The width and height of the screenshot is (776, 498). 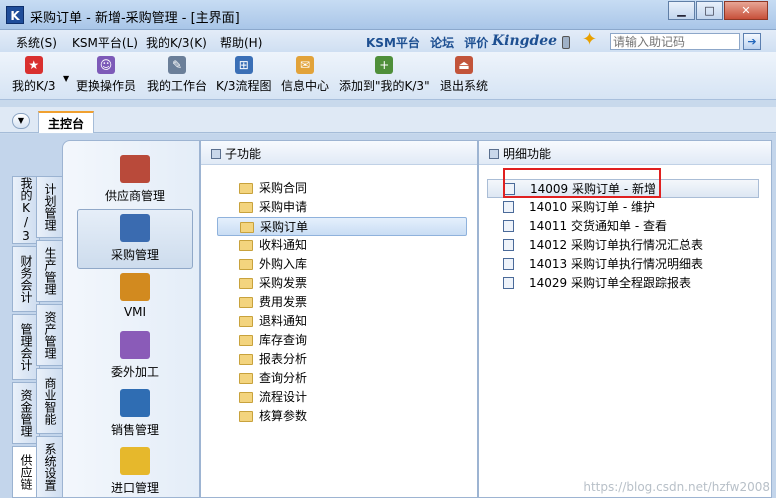 I want to click on detail-item-name: 采购订单 - 维护, so click(x=613, y=207).